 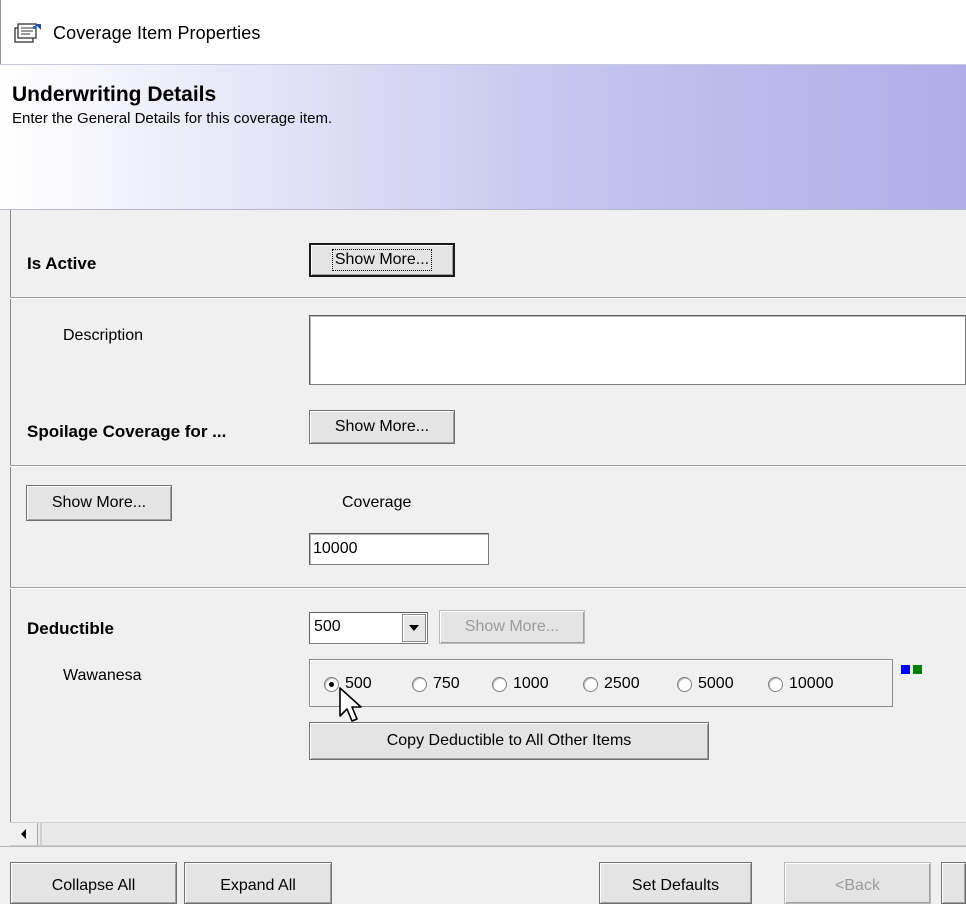 What do you see at coordinates (905, 669) in the screenshot?
I see `blue-marker` at bounding box center [905, 669].